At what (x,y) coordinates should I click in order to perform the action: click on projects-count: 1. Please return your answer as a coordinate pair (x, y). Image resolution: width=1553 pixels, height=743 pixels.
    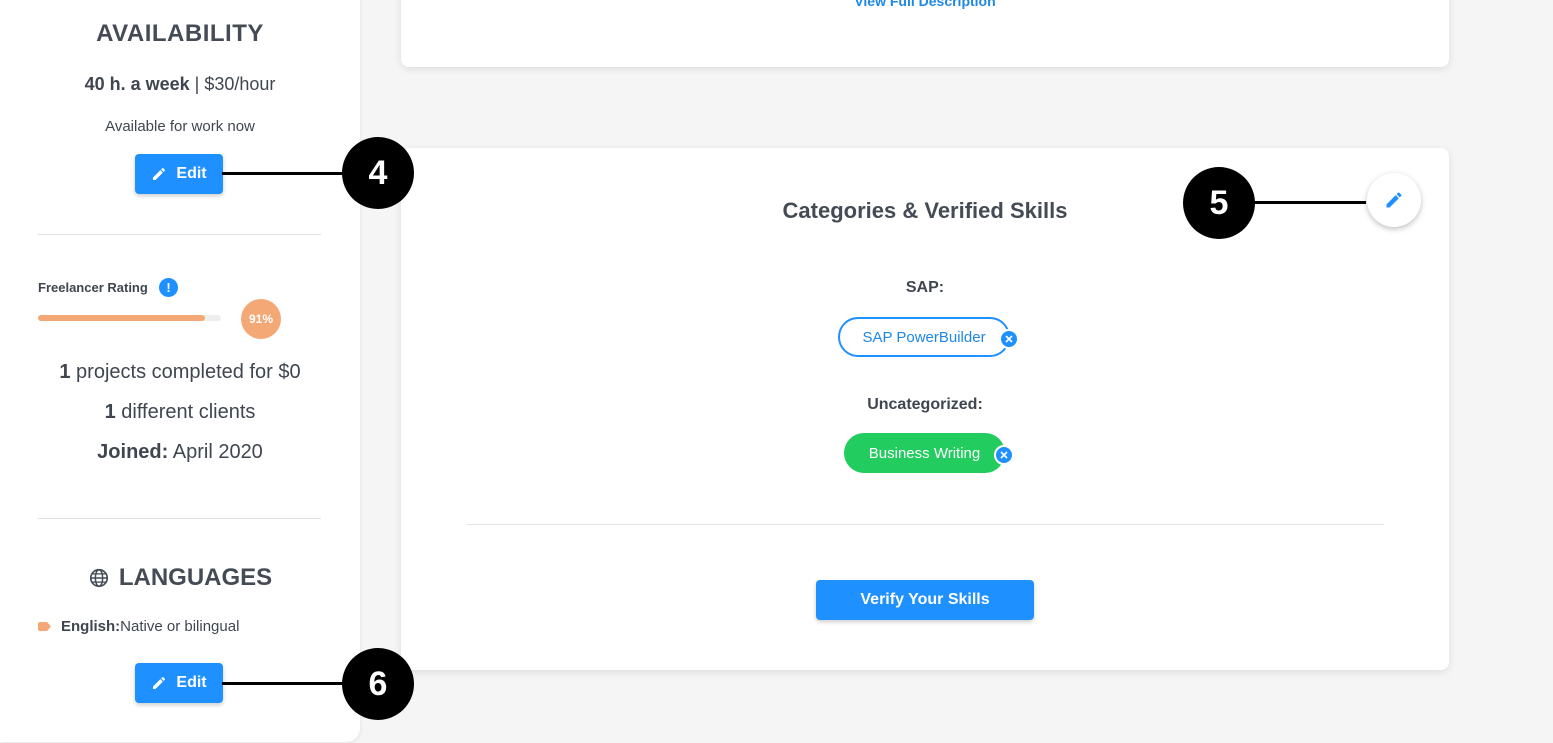
    Looking at the image, I should click on (65, 372).